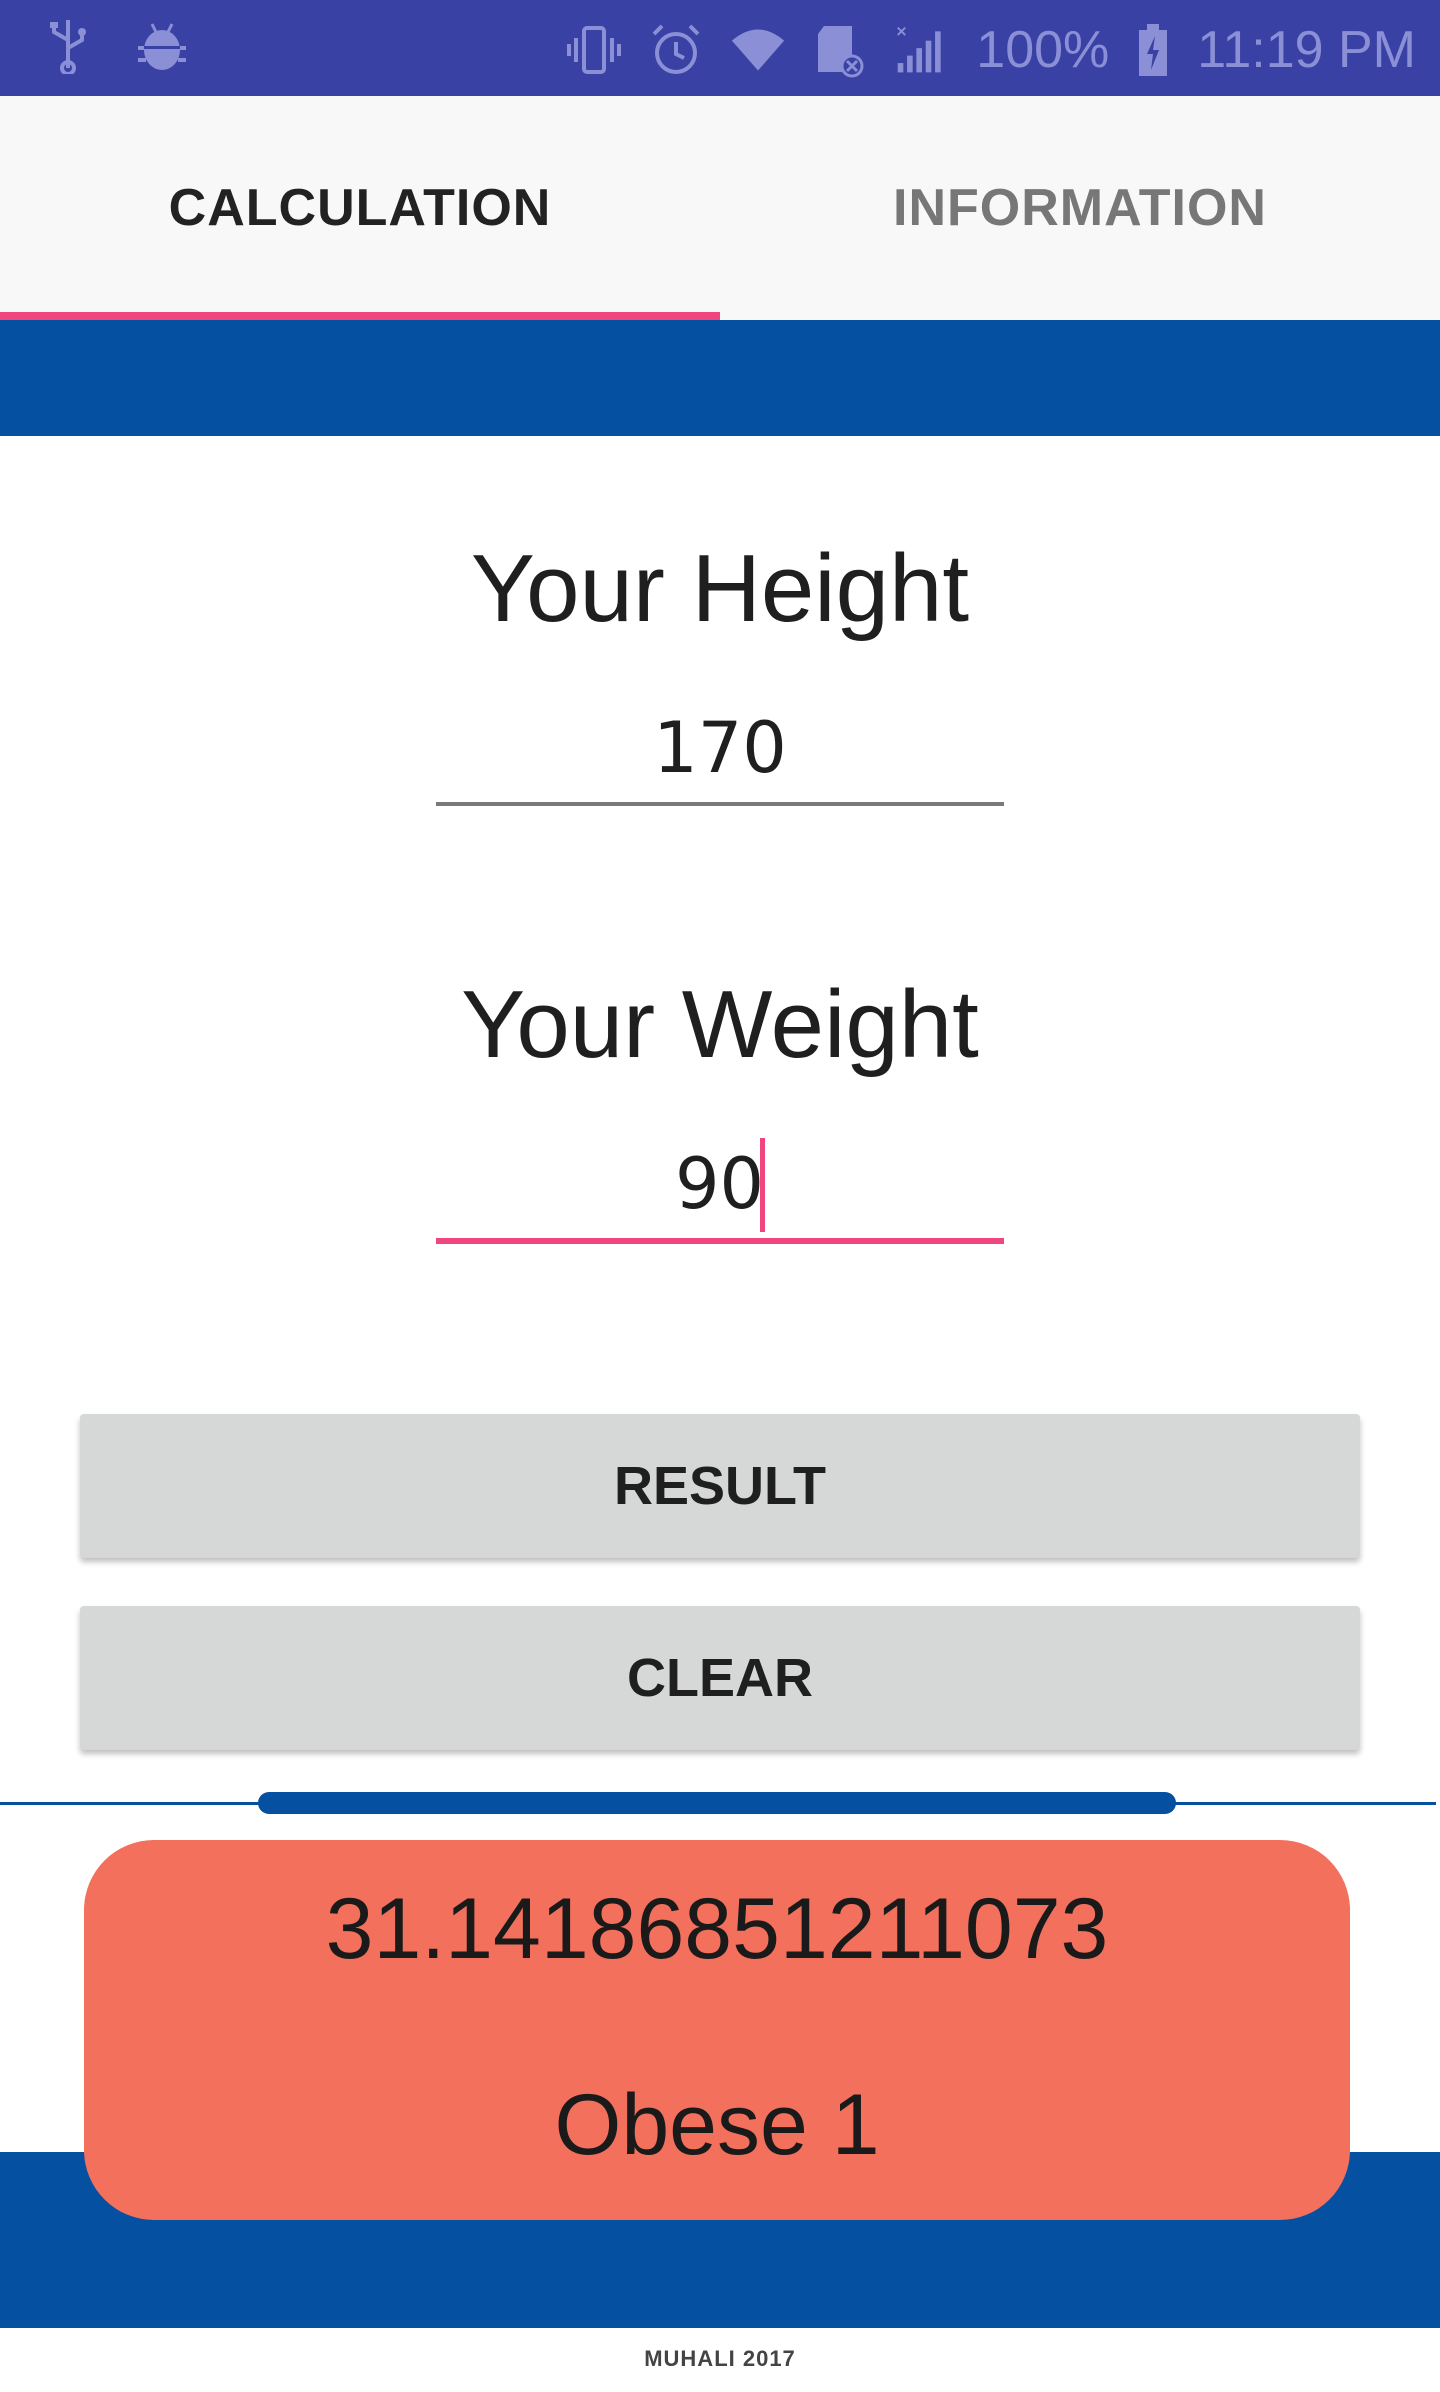  What do you see at coordinates (720, 378) in the screenshot?
I see `header-band` at bounding box center [720, 378].